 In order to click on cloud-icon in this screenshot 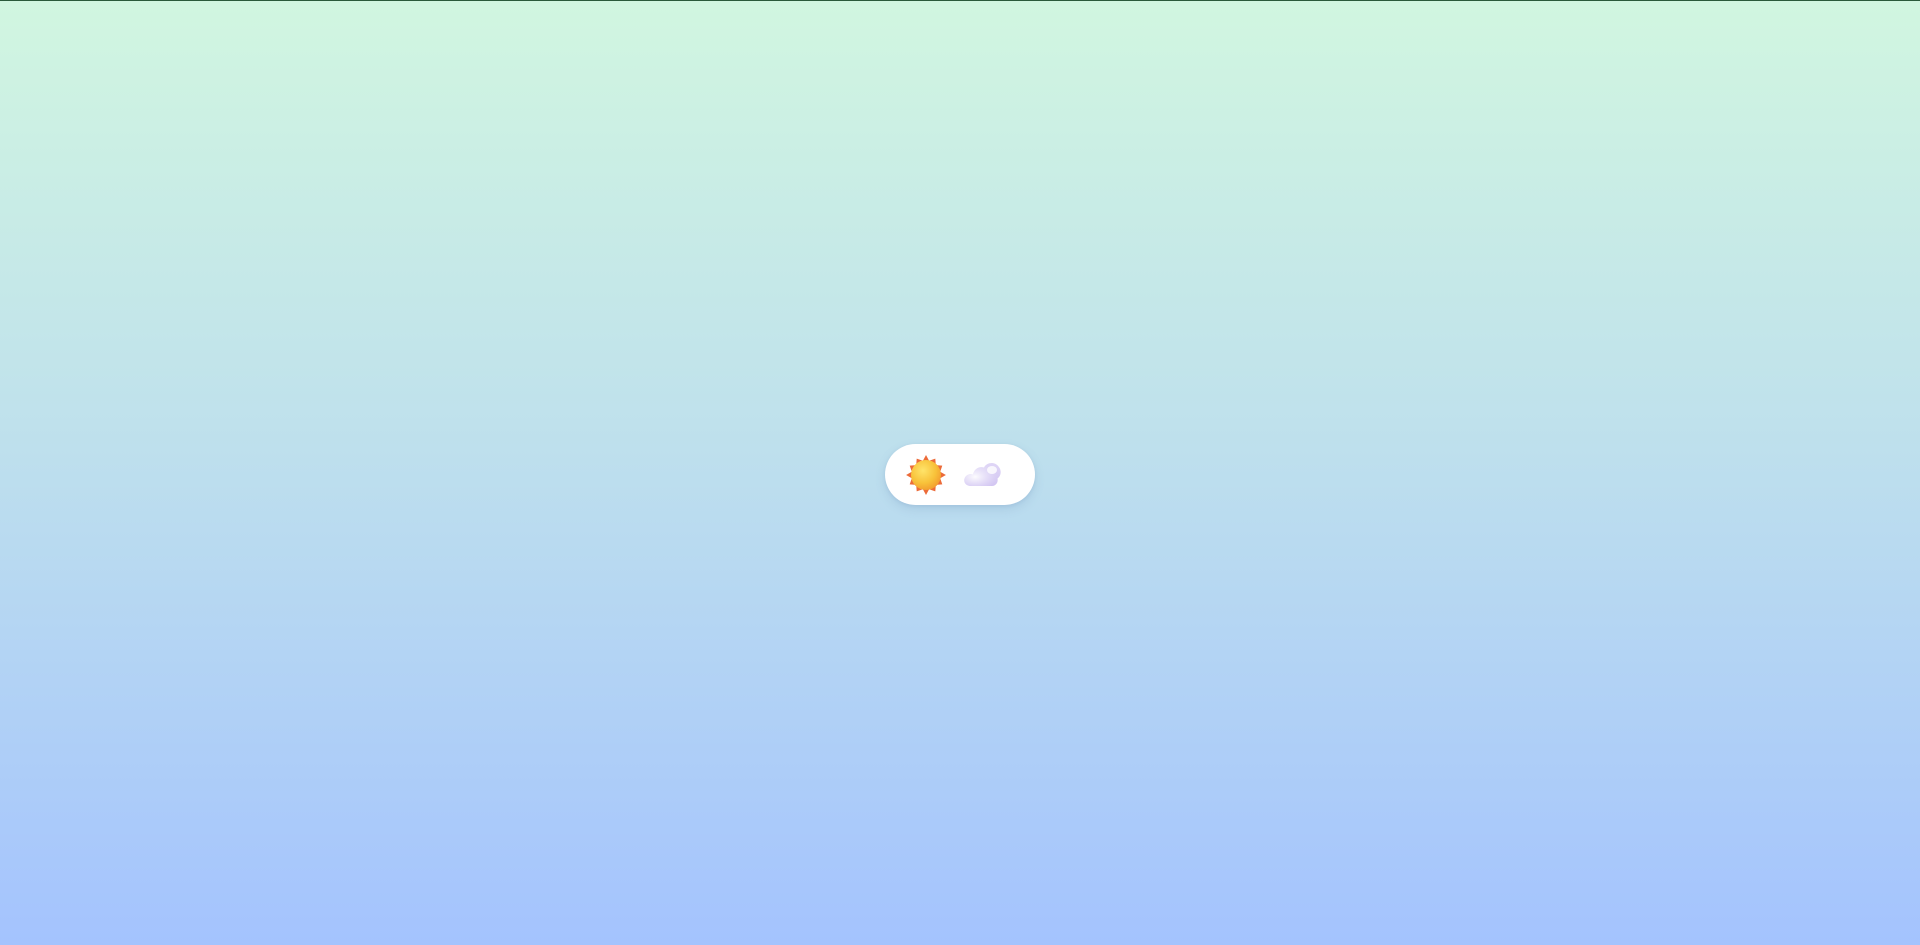, I will do `click(984, 475)`.